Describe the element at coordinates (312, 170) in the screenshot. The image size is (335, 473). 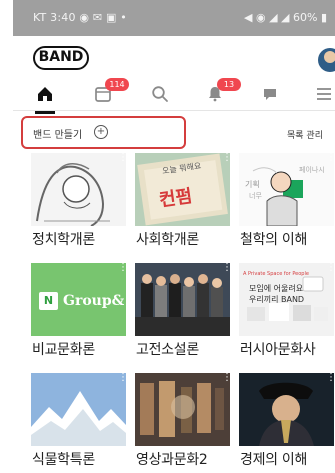
I see `doc-text-2: 페이나시` at that location.